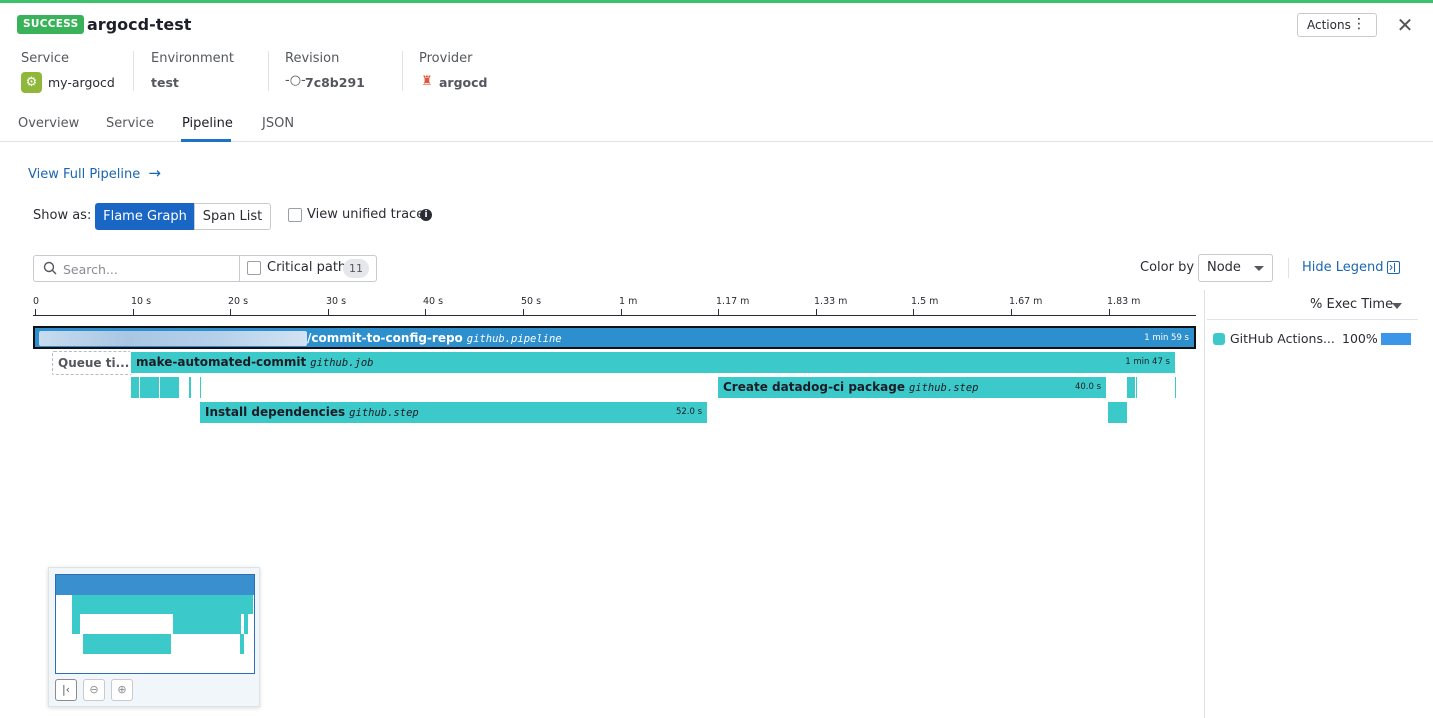 Image resolution: width=1433 pixels, height=718 pixels. Describe the element at coordinates (155, 585) in the screenshot. I see `minimap-root-span` at that location.